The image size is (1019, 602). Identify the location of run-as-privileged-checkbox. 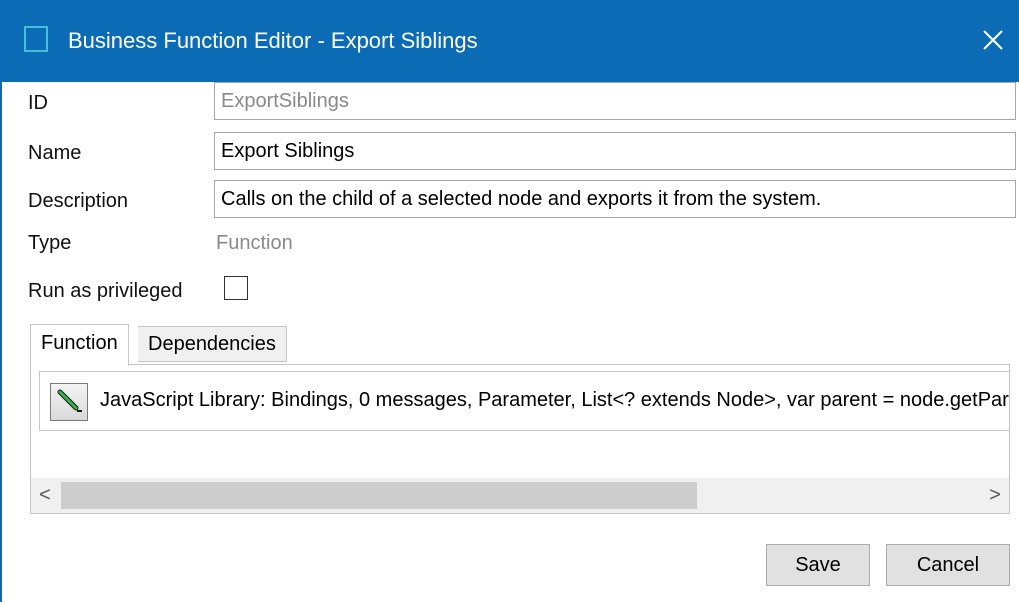
(236, 288).